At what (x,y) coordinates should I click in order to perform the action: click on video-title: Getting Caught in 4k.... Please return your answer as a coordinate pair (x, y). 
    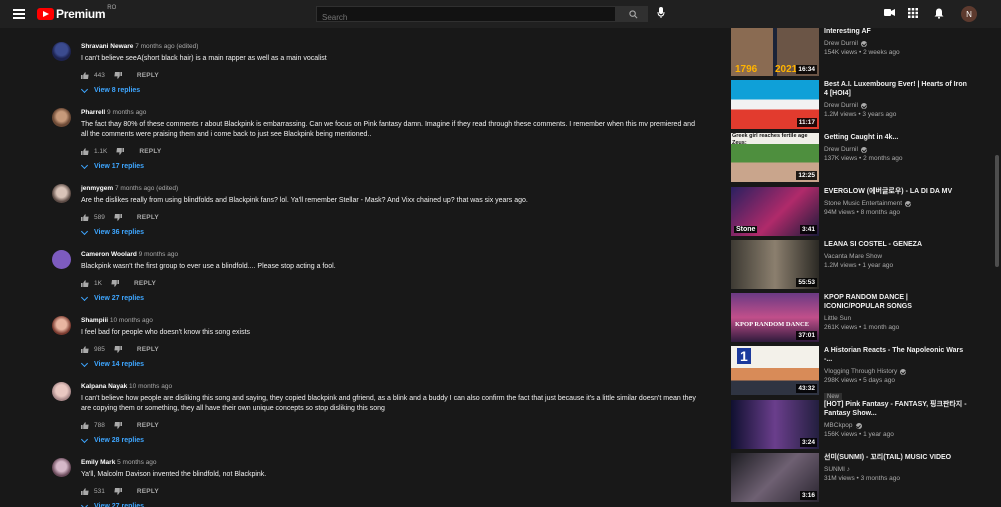
    Looking at the image, I should click on (896, 137).